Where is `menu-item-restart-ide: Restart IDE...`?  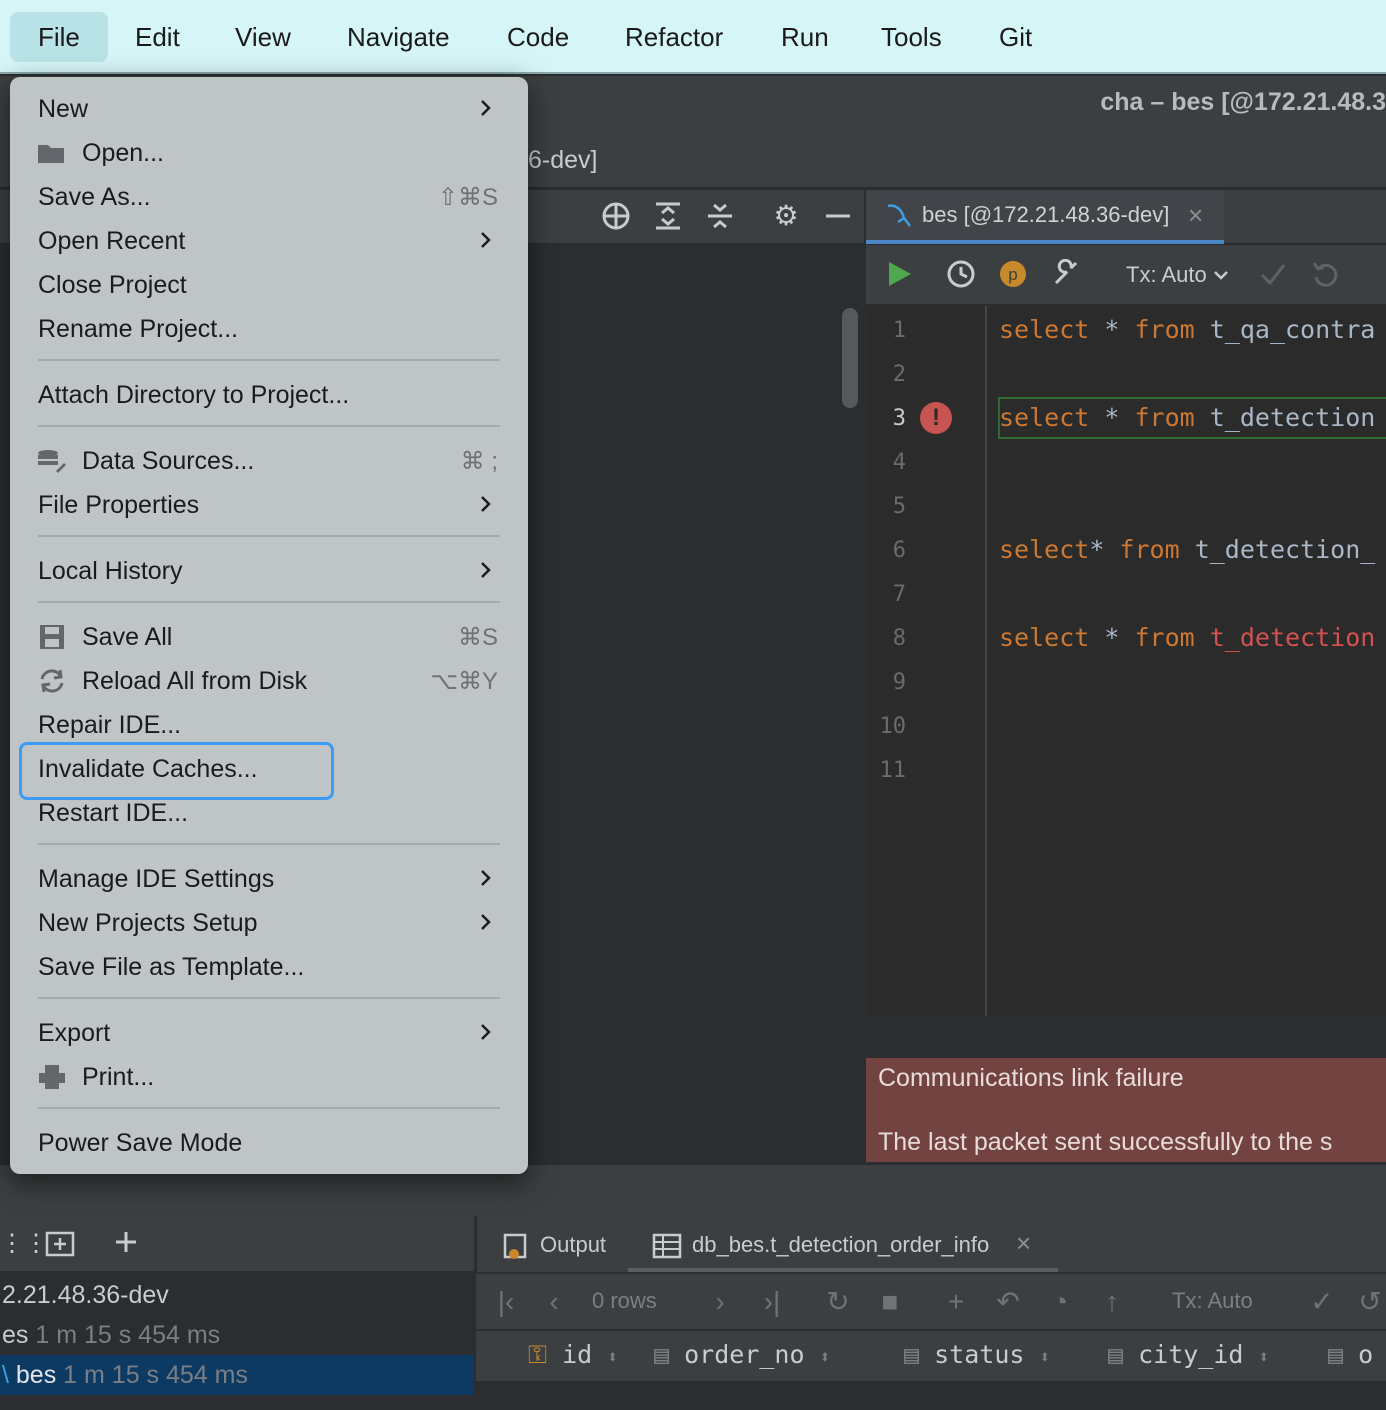 menu-item-restart-ide: Restart IDE... is located at coordinates (259, 813).